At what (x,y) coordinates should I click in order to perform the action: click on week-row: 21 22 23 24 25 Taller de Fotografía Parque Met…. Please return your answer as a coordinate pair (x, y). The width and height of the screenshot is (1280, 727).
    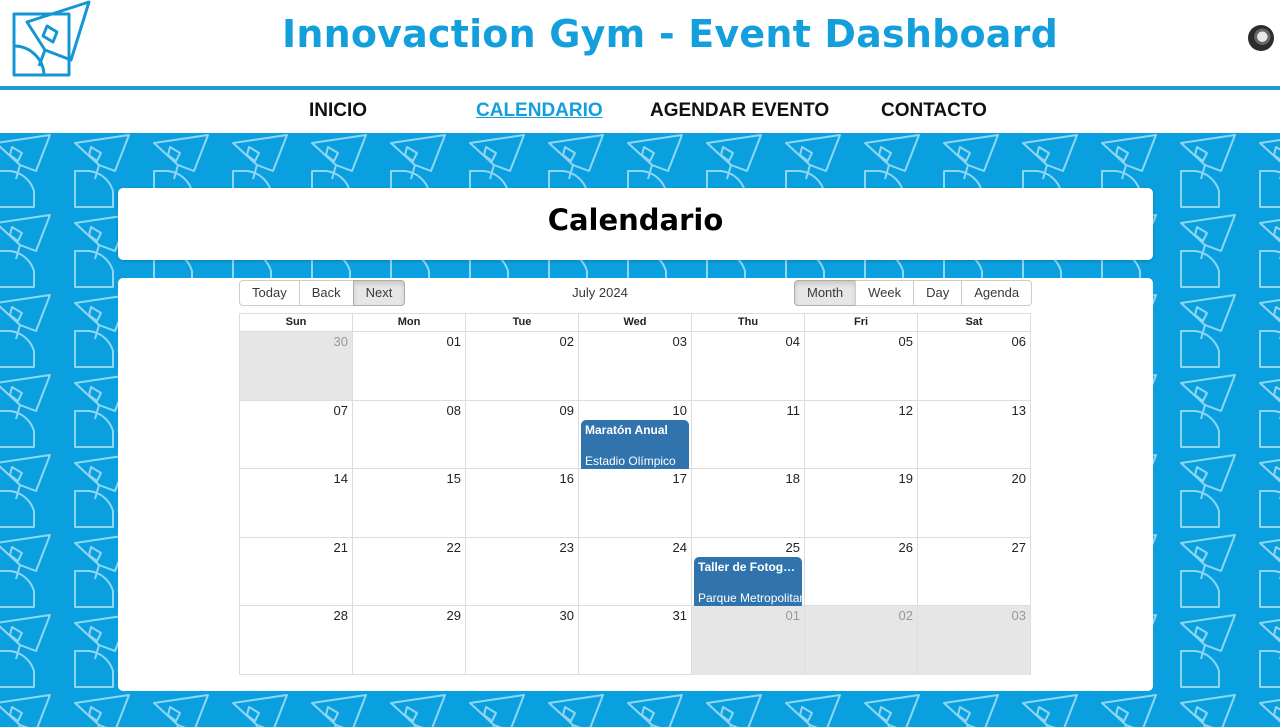
    Looking at the image, I should click on (635, 572).